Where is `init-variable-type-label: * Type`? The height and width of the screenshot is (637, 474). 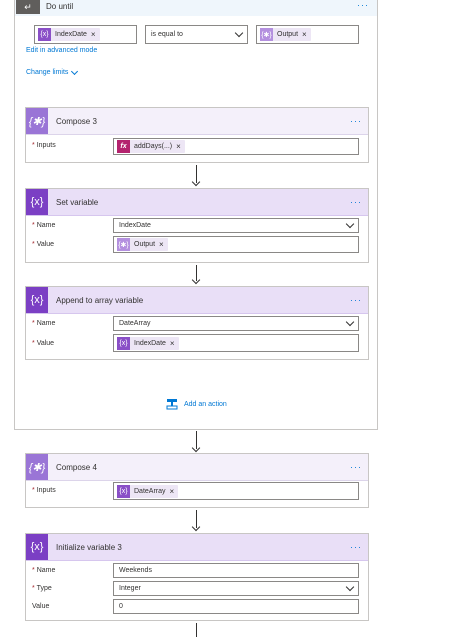 init-variable-type-label: * Type is located at coordinates (42, 588).